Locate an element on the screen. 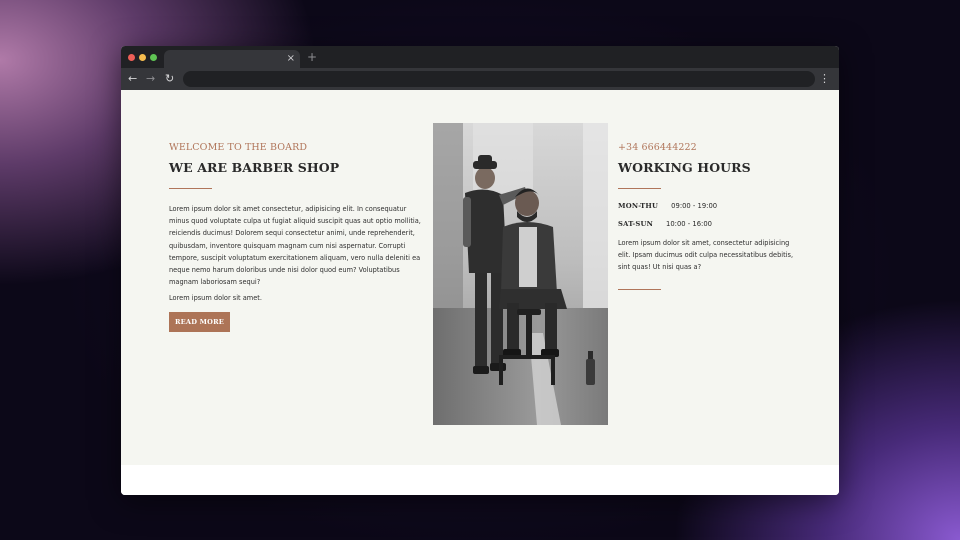  browser-menu-icon: ⋮ is located at coordinates (824, 79).